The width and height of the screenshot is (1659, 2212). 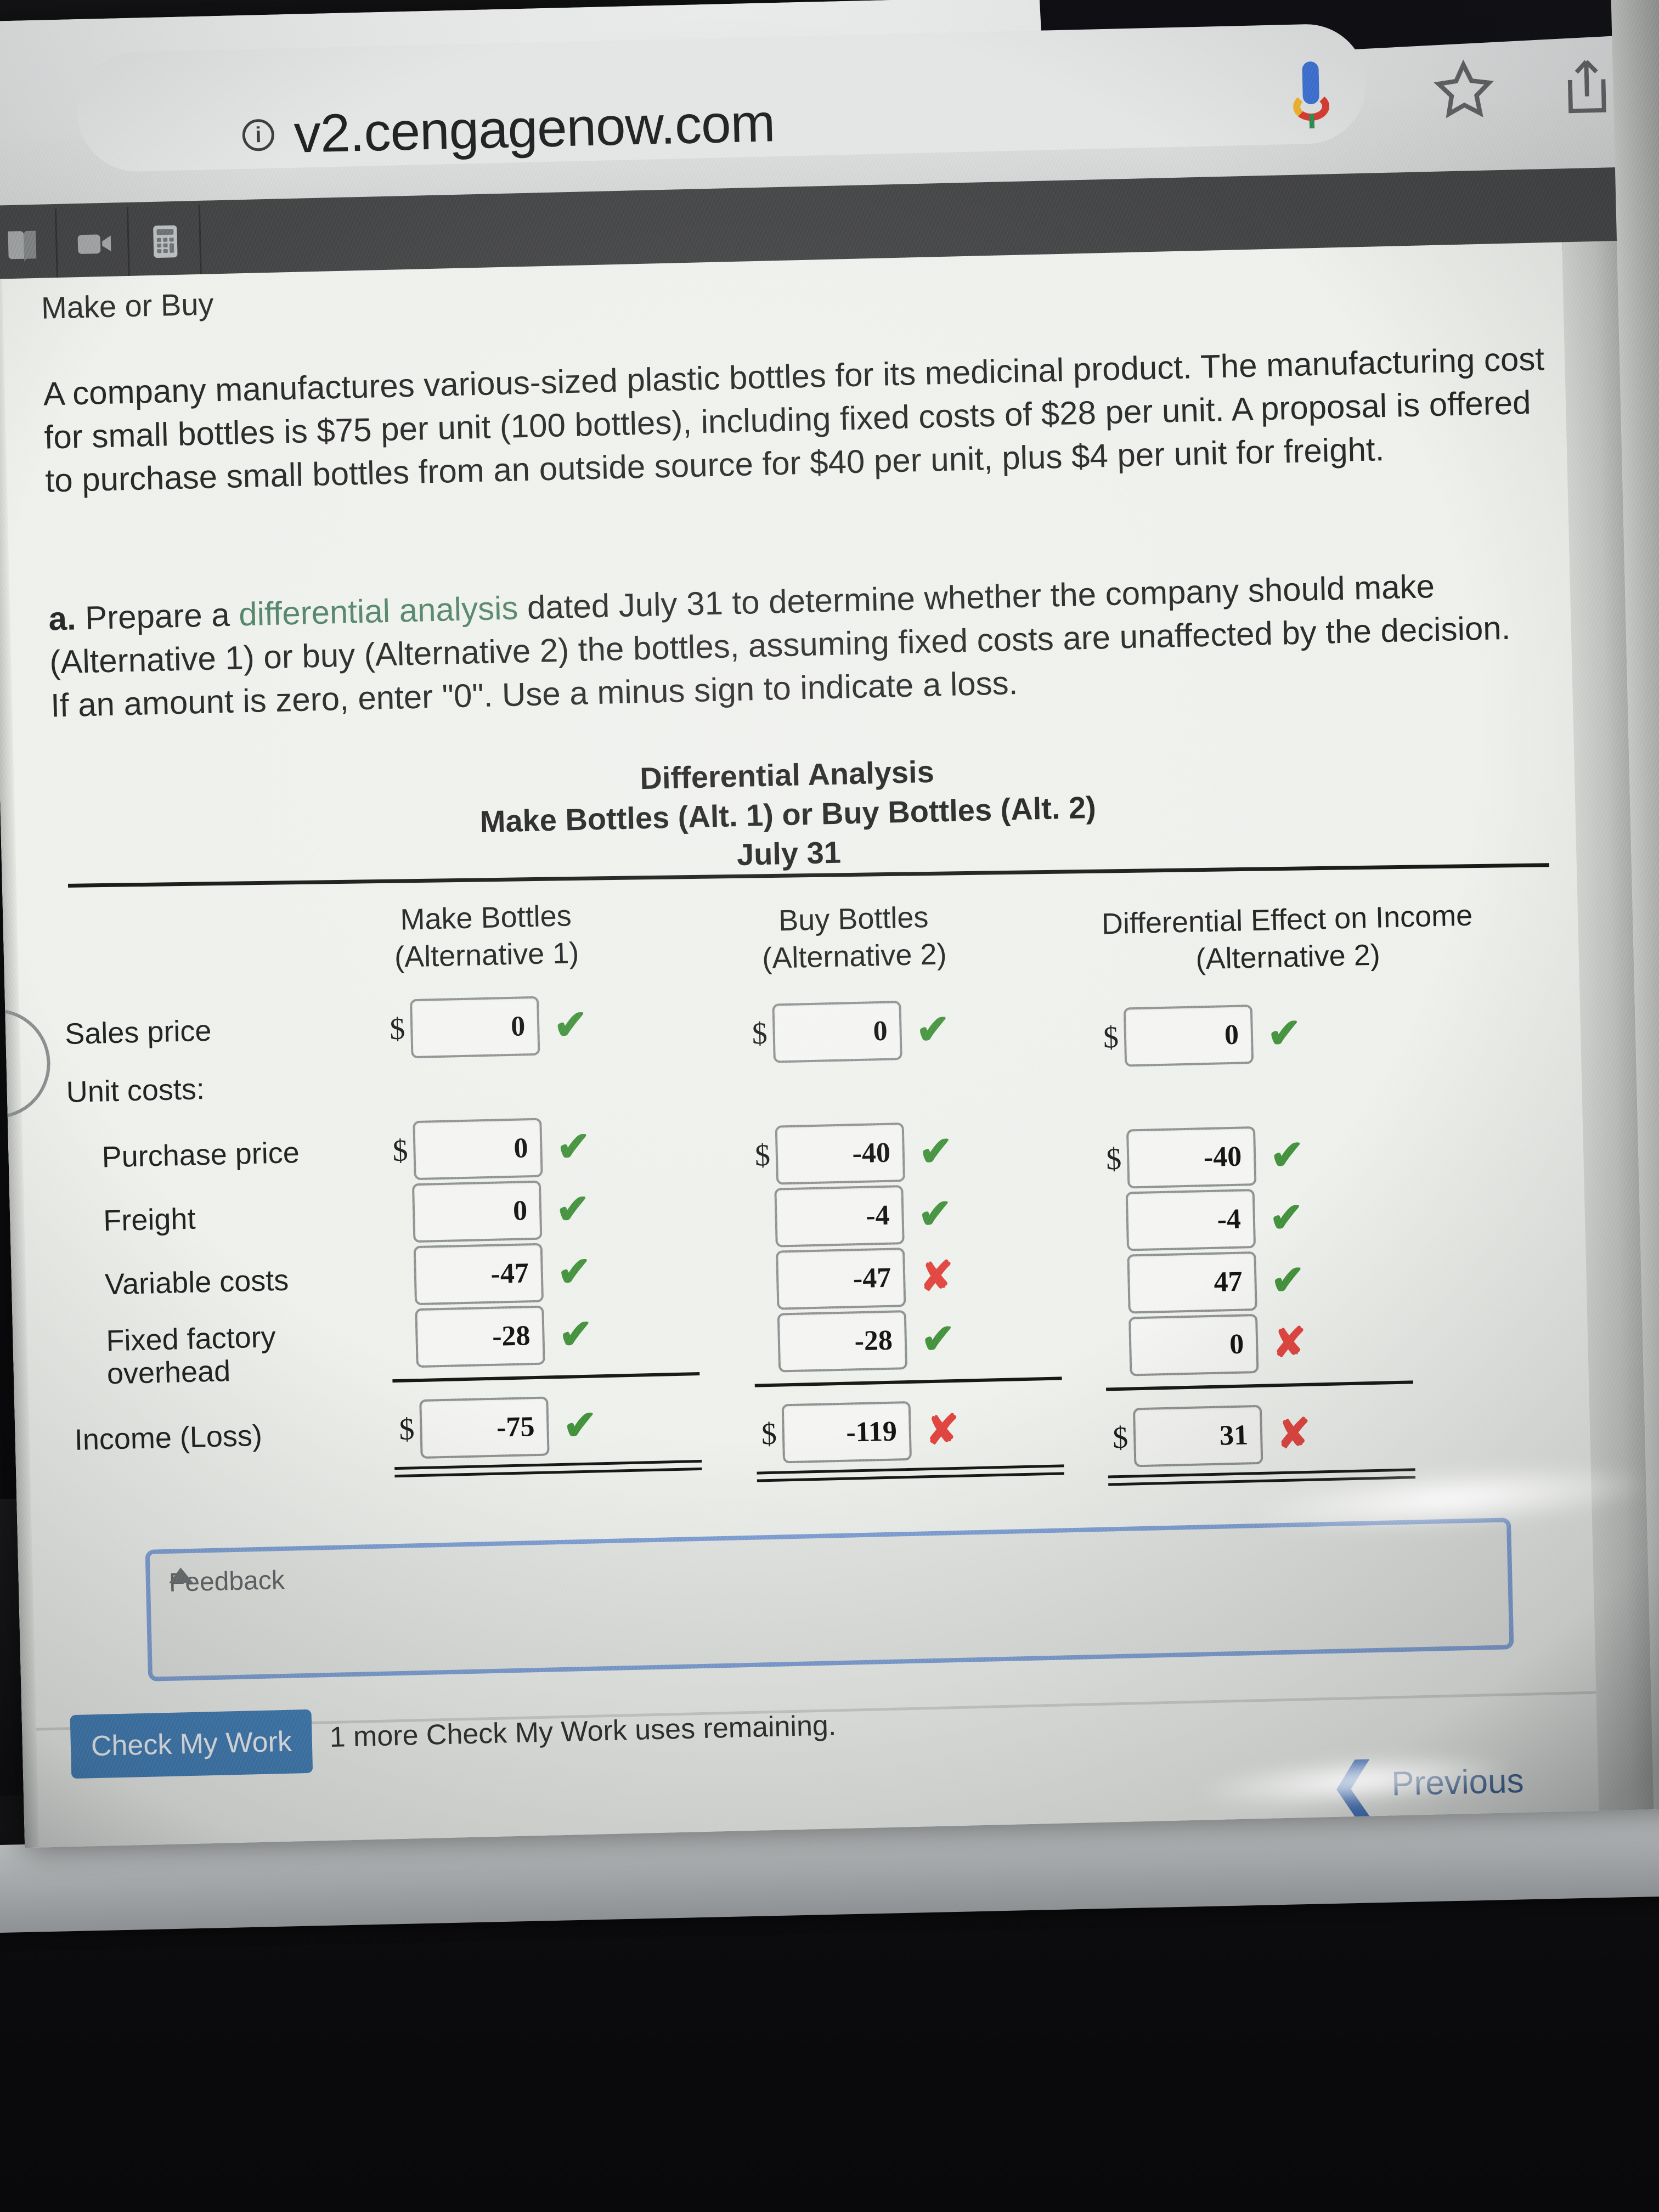 What do you see at coordinates (480, 1336) in the screenshot?
I see `input-fixed-overhead-make: -28` at bounding box center [480, 1336].